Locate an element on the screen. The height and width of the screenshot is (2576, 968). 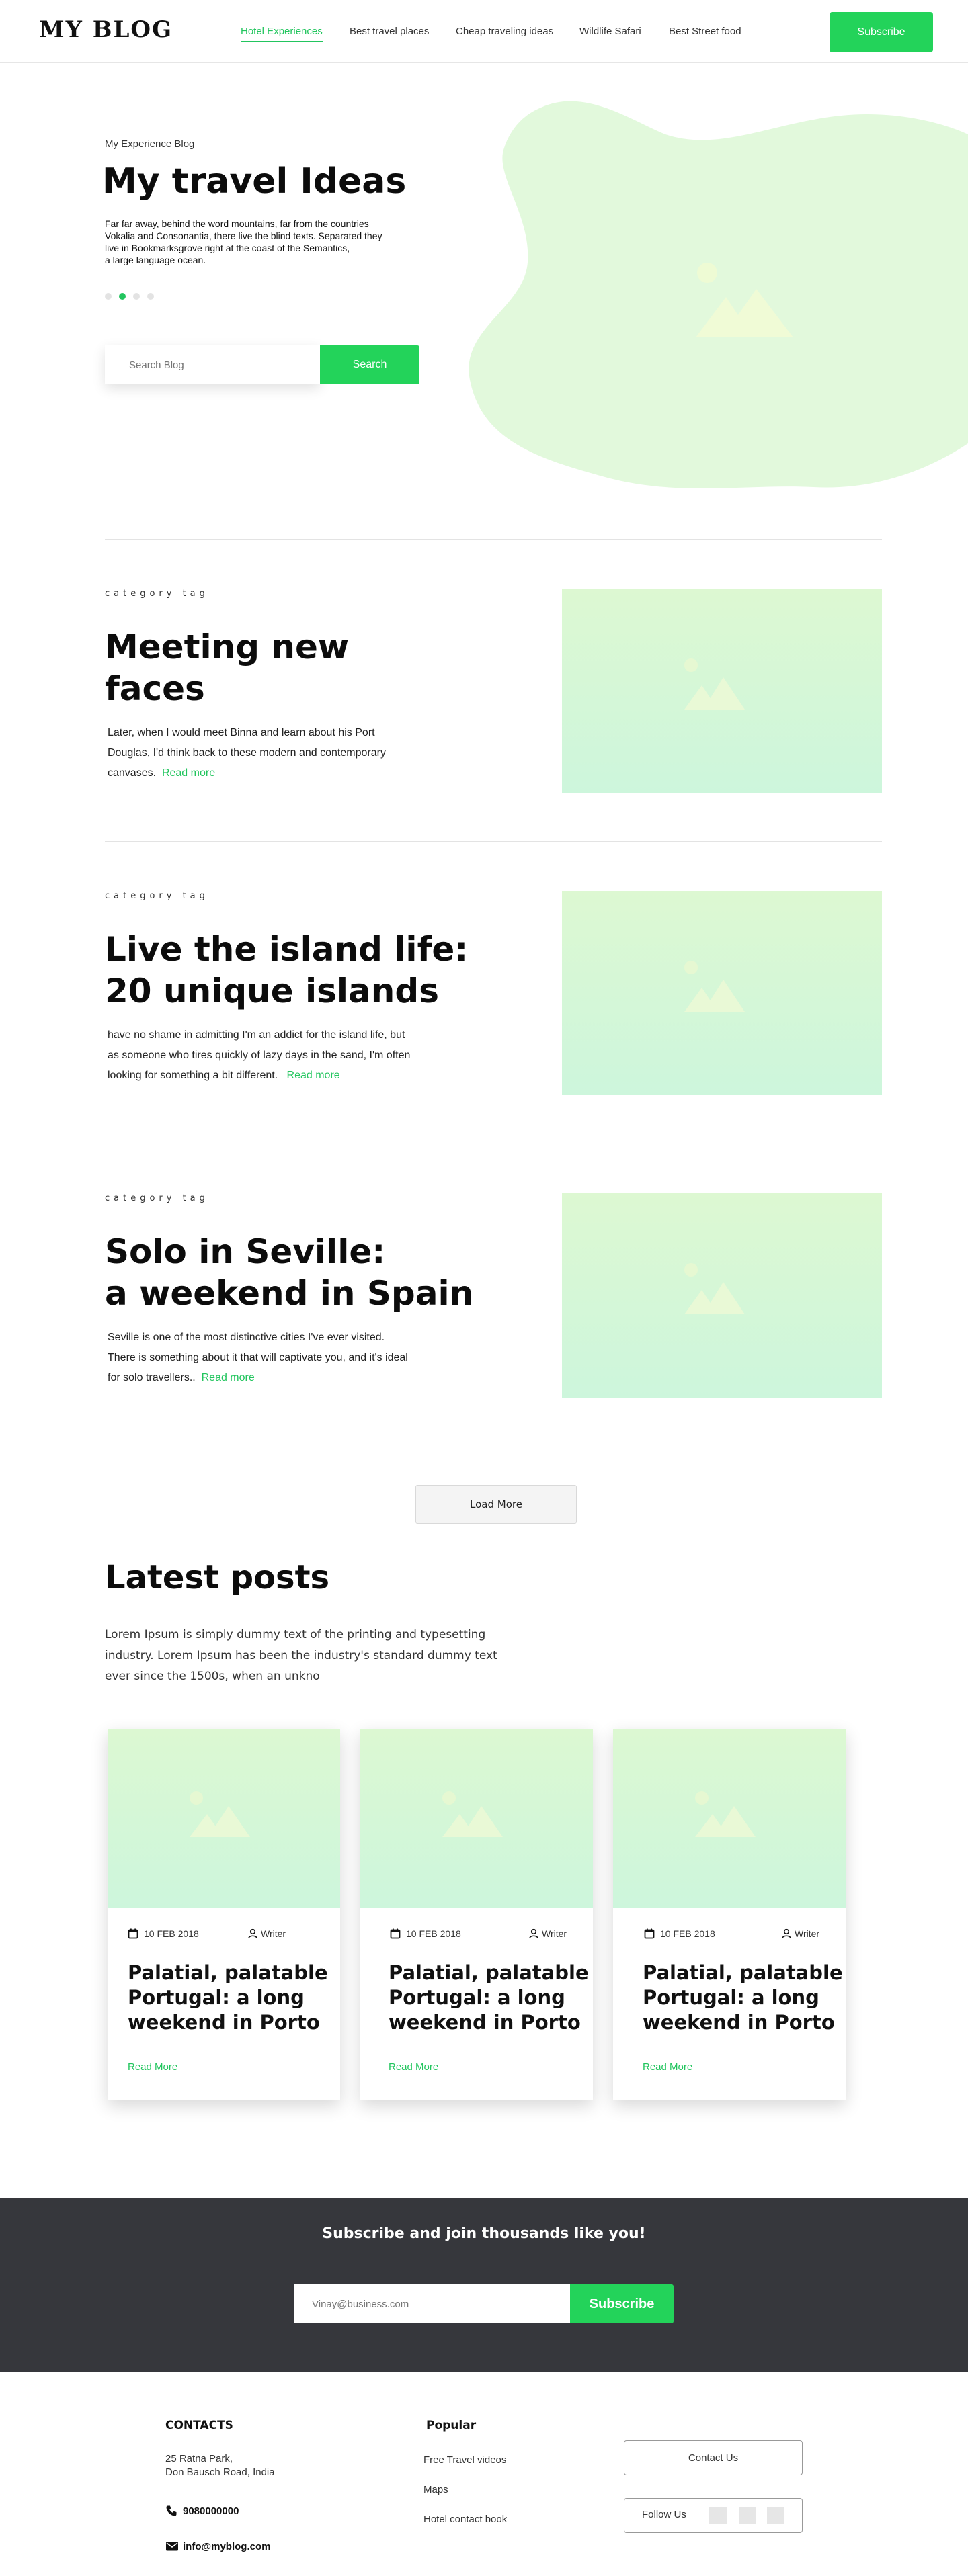
user-icon is located at coordinates (252, 1933).